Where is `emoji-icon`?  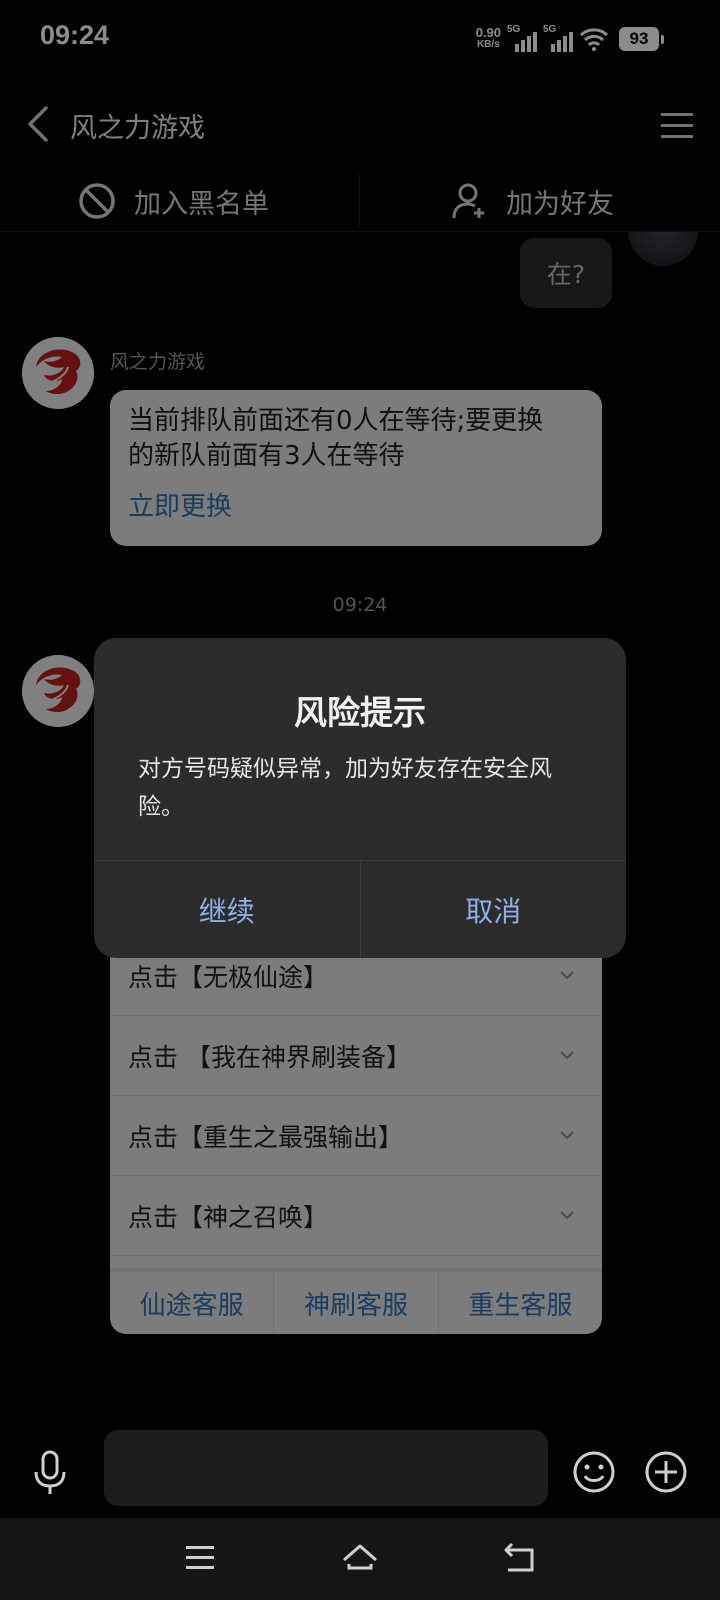
emoji-icon is located at coordinates (594, 1472).